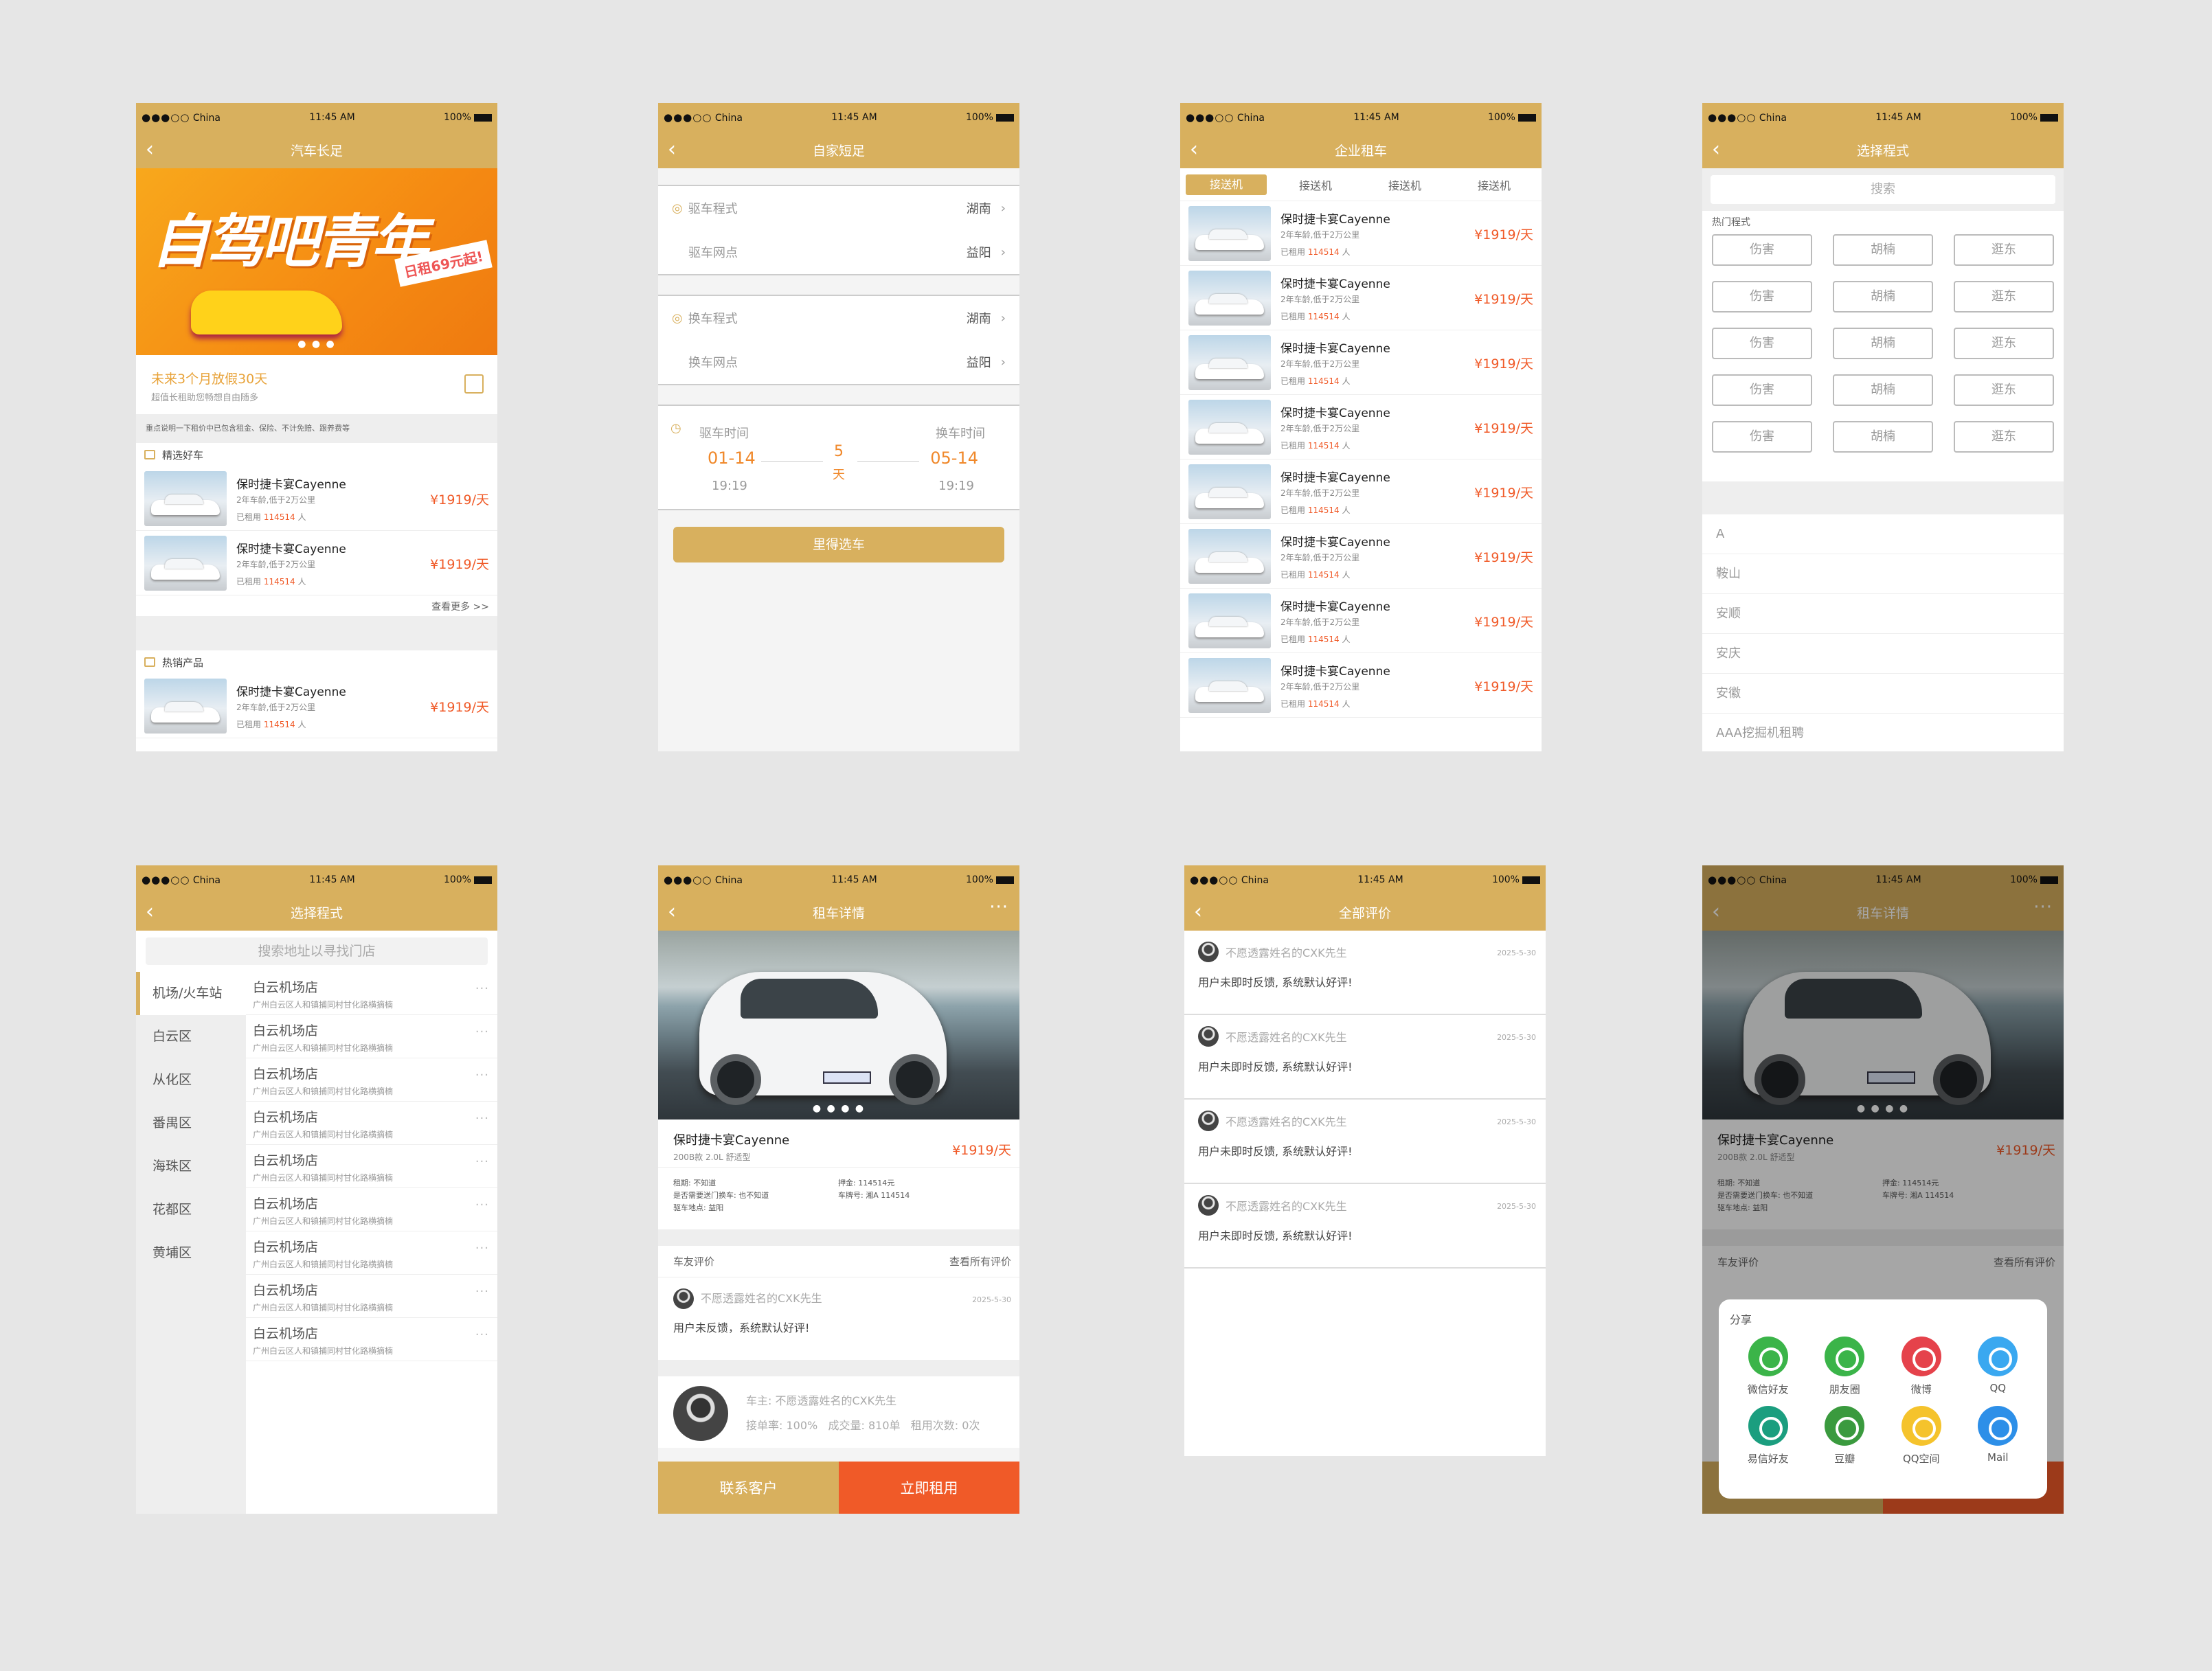 The image size is (2212, 1671). I want to click on city-list-item: 安庆, so click(1883, 654).